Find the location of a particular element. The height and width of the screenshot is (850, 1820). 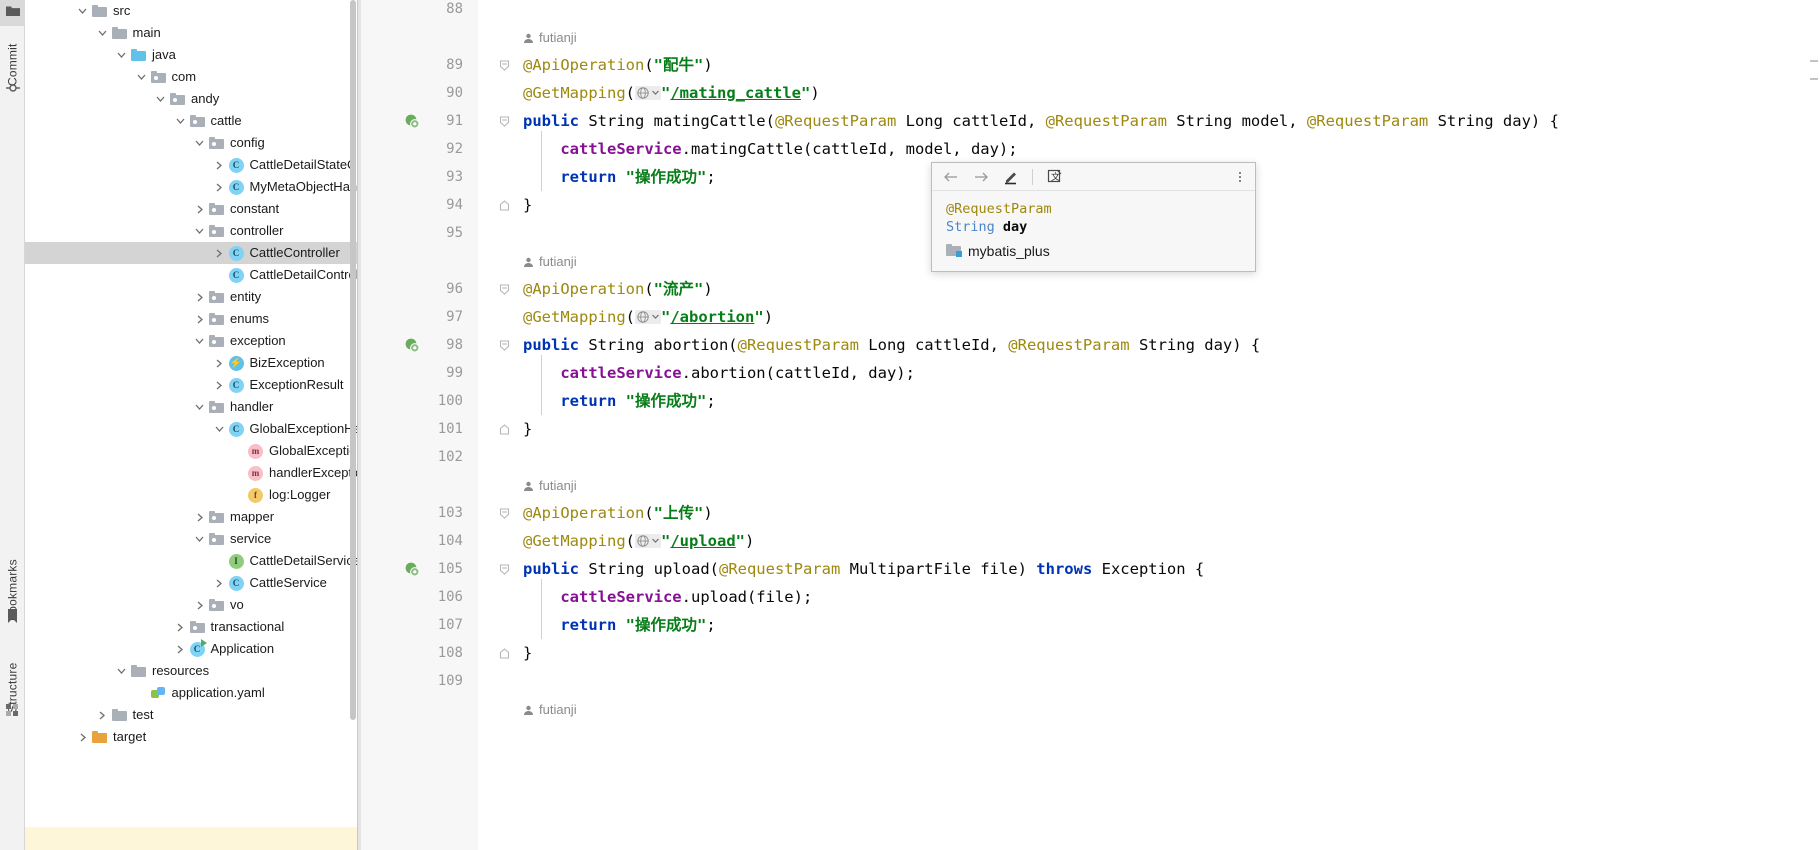

tree-item-cattlecontroller: C CattleController is located at coordinates (191, 253).